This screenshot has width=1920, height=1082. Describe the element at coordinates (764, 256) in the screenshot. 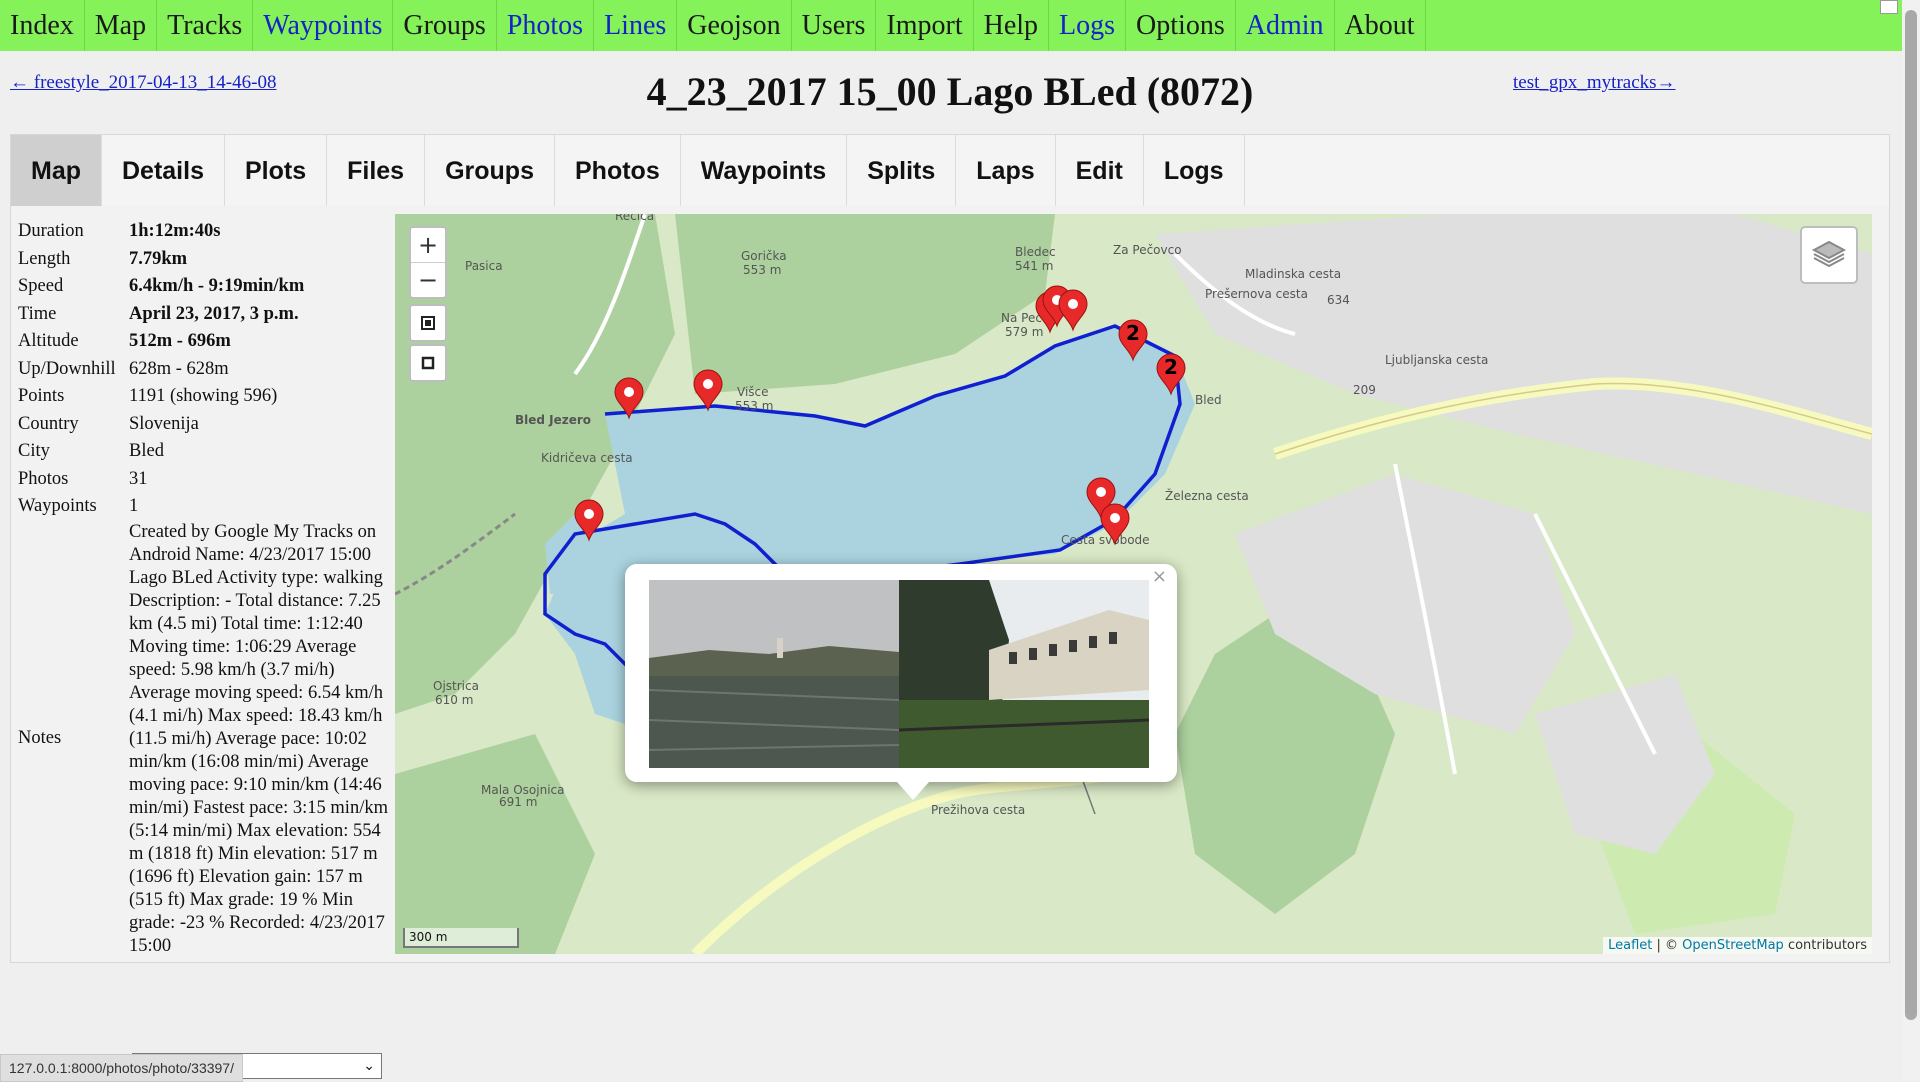

I see `map-label-goricka: Gorička` at that location.